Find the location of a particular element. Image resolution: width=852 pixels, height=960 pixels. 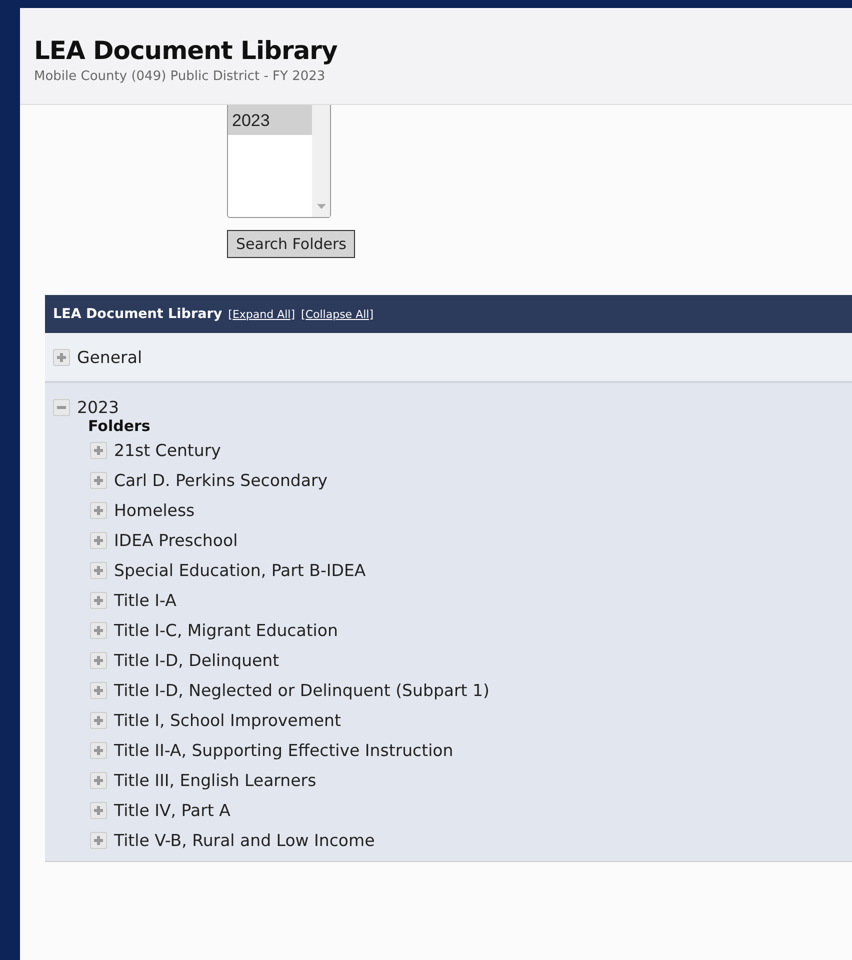

folder-label: Title III, English Learners is located at coordinates (215, 780).